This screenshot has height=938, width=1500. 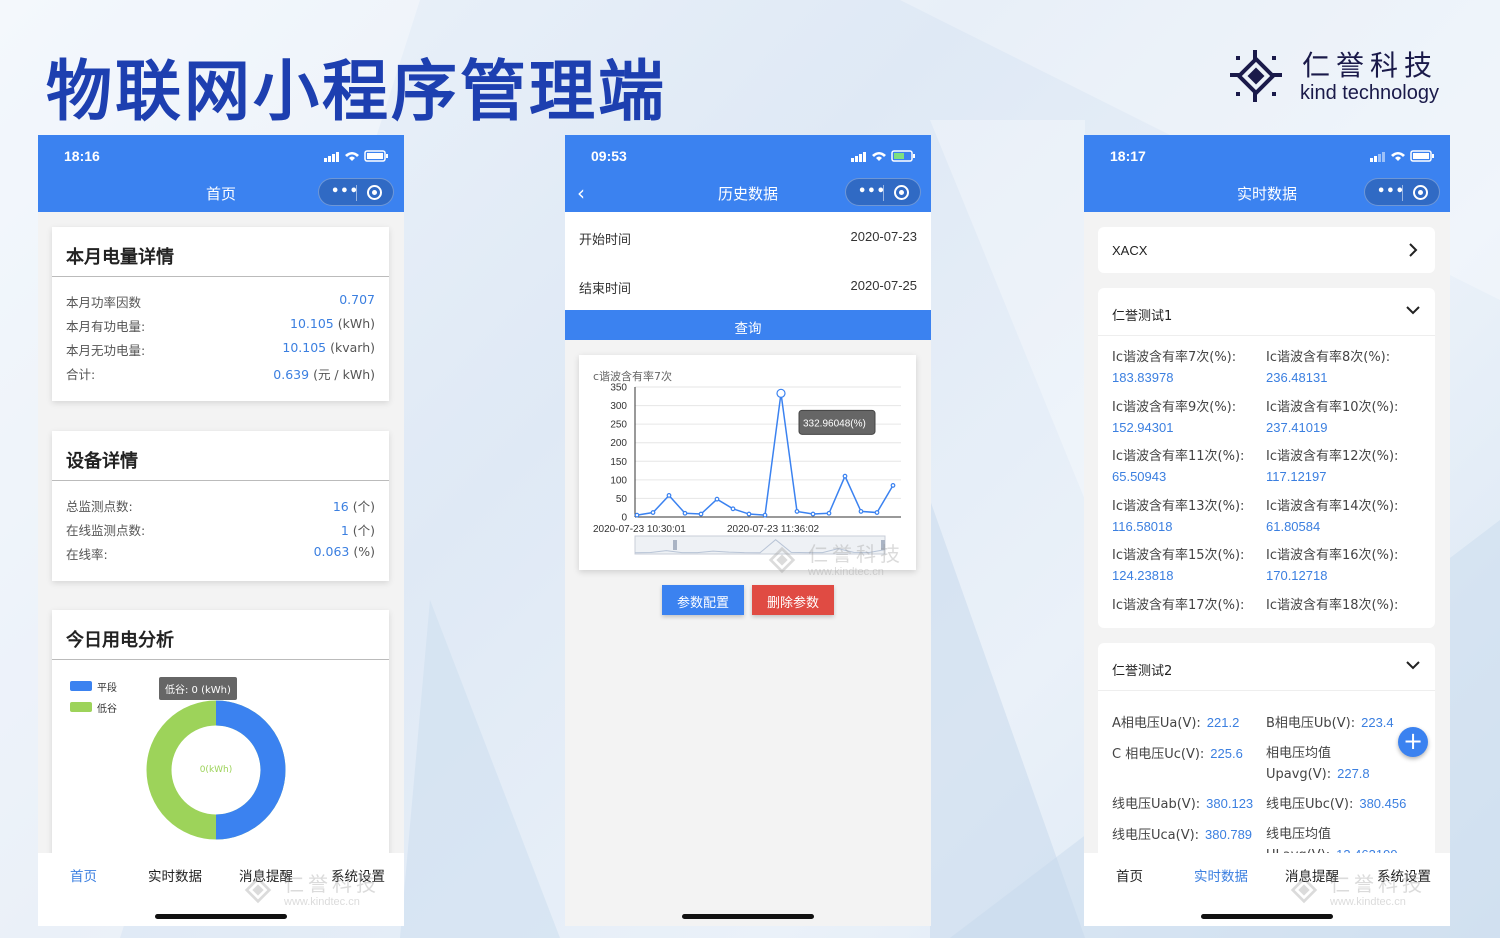 What do you see at coordinates (1156, 835) in the screenshot?
I see `reading-label: 线电压Uca(V):` at bounding box center [1156, 835].